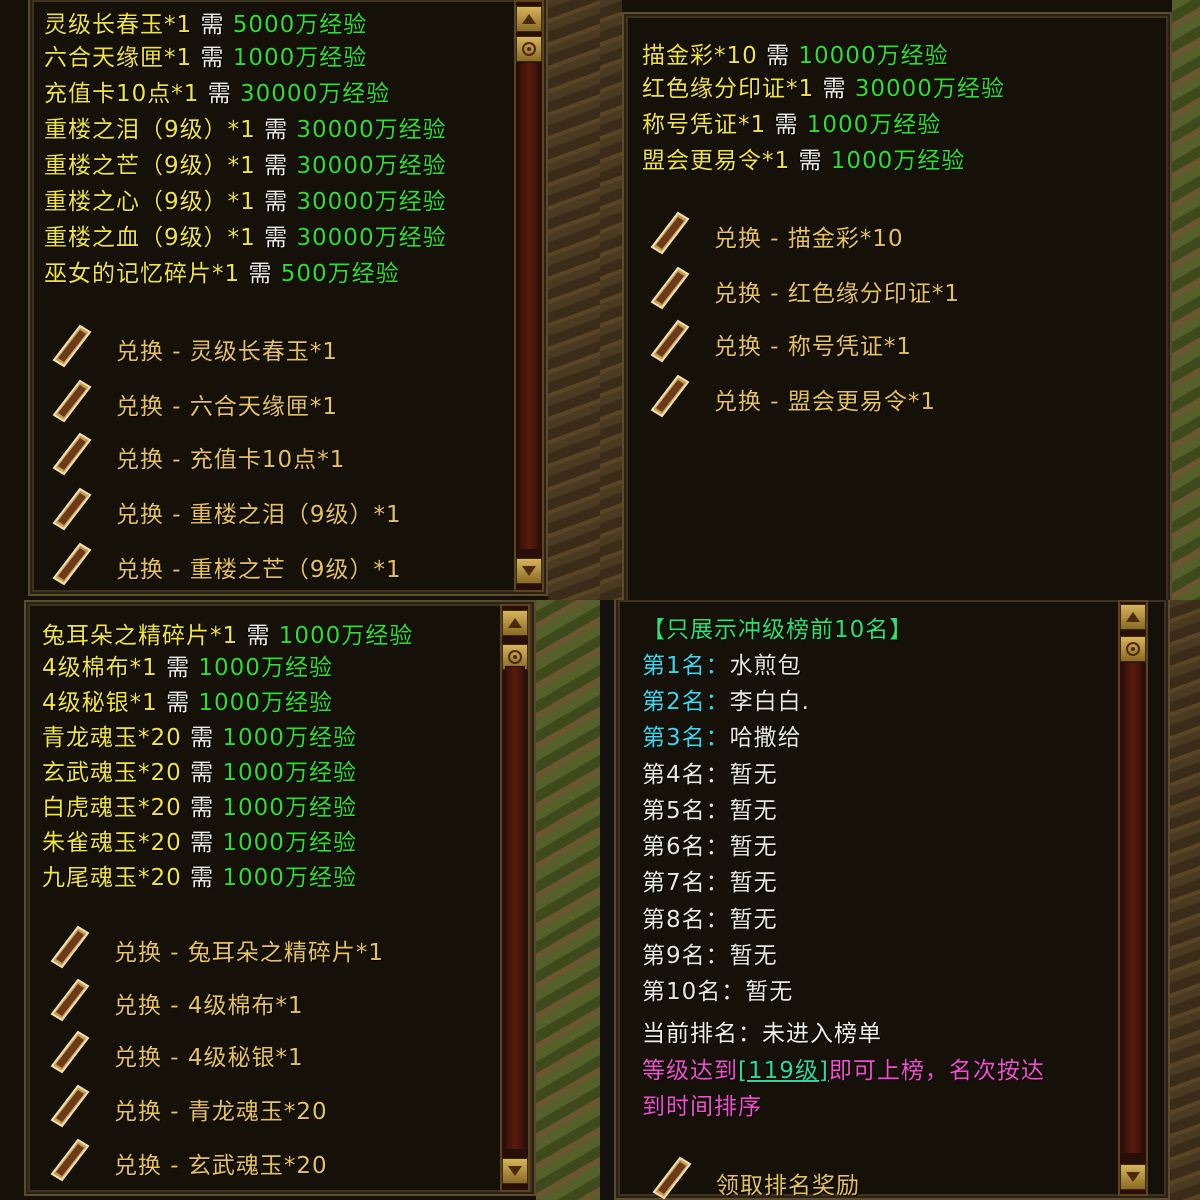  I want to click on item-name: 称号凭证*1, so click(704, 125).